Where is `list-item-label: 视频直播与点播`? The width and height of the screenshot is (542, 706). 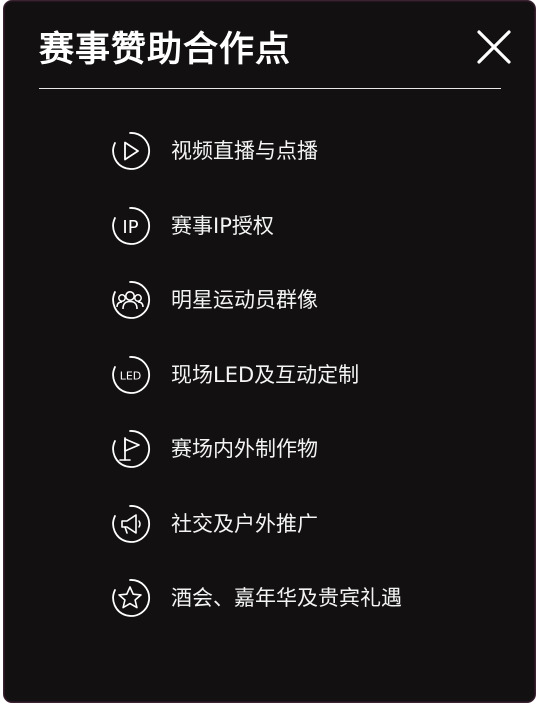 list-item-label: 视频直播与点播 is located at coordinates (244, 151).